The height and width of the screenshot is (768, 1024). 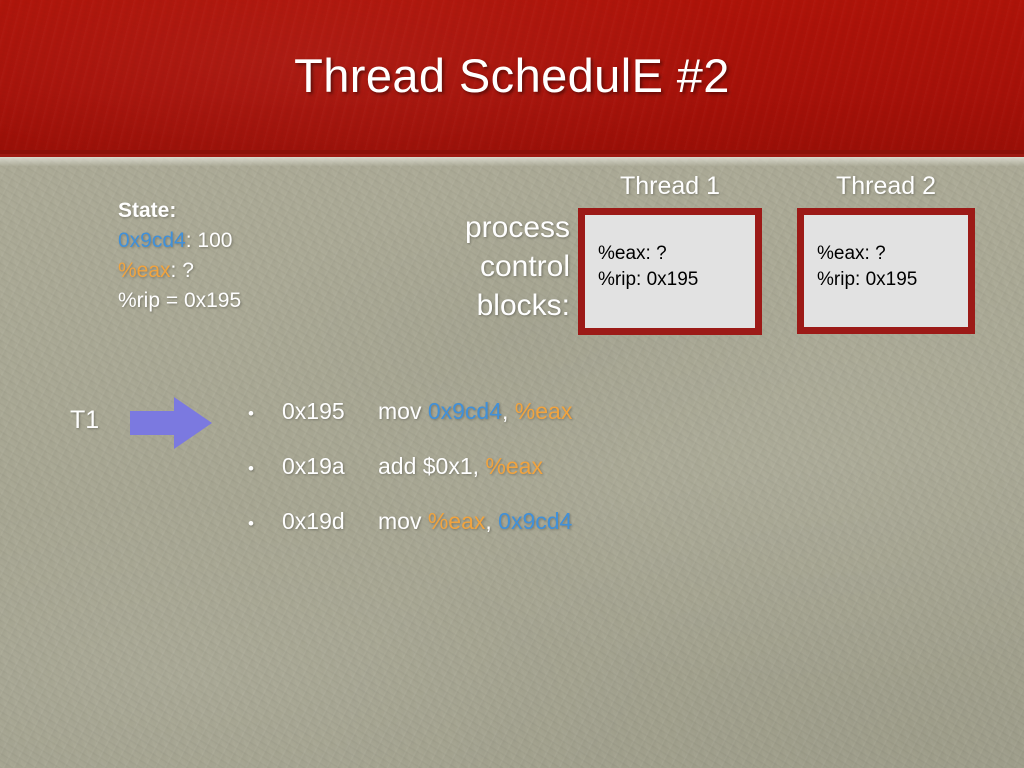 What do you see at coordinates (313, 466) in the screenshot?
I see `instruction-address: 0x19a` at bounding box center [313, 466].